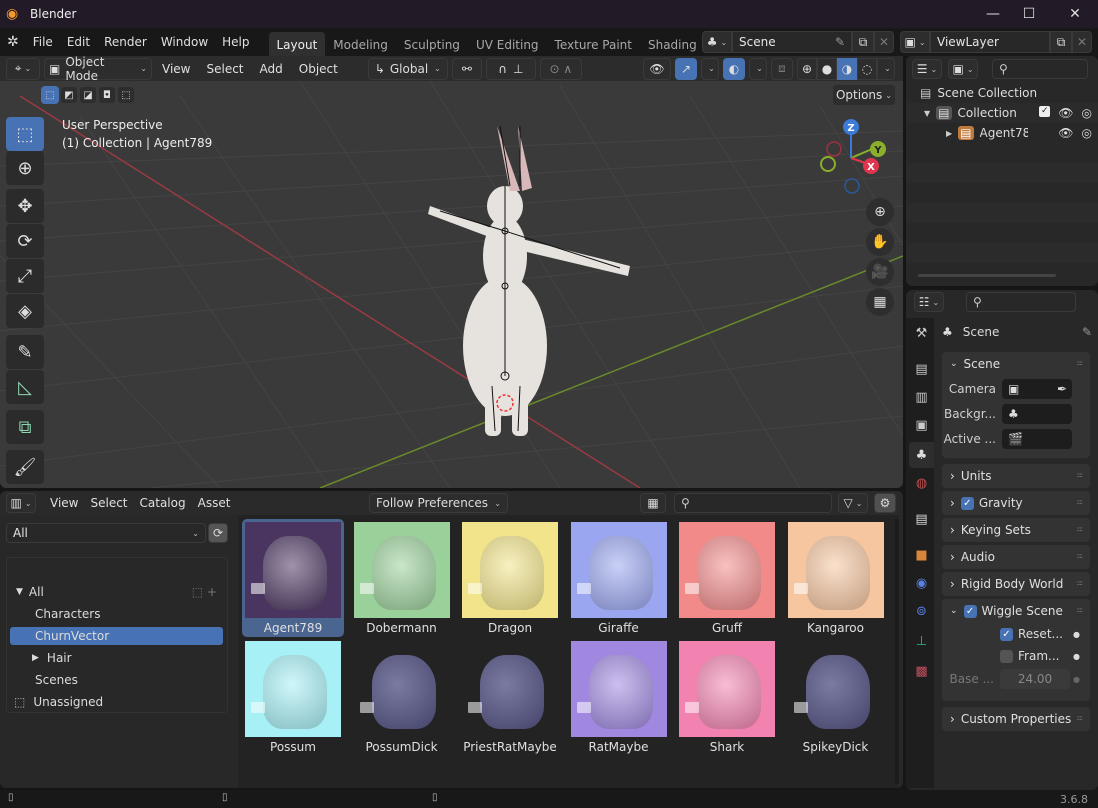 This screenshot has width=1098, height=808. Describe the element at coordinates (853, 503) in the screenshot. I see `filter-dropdown: ▽ ⌄` at that location.